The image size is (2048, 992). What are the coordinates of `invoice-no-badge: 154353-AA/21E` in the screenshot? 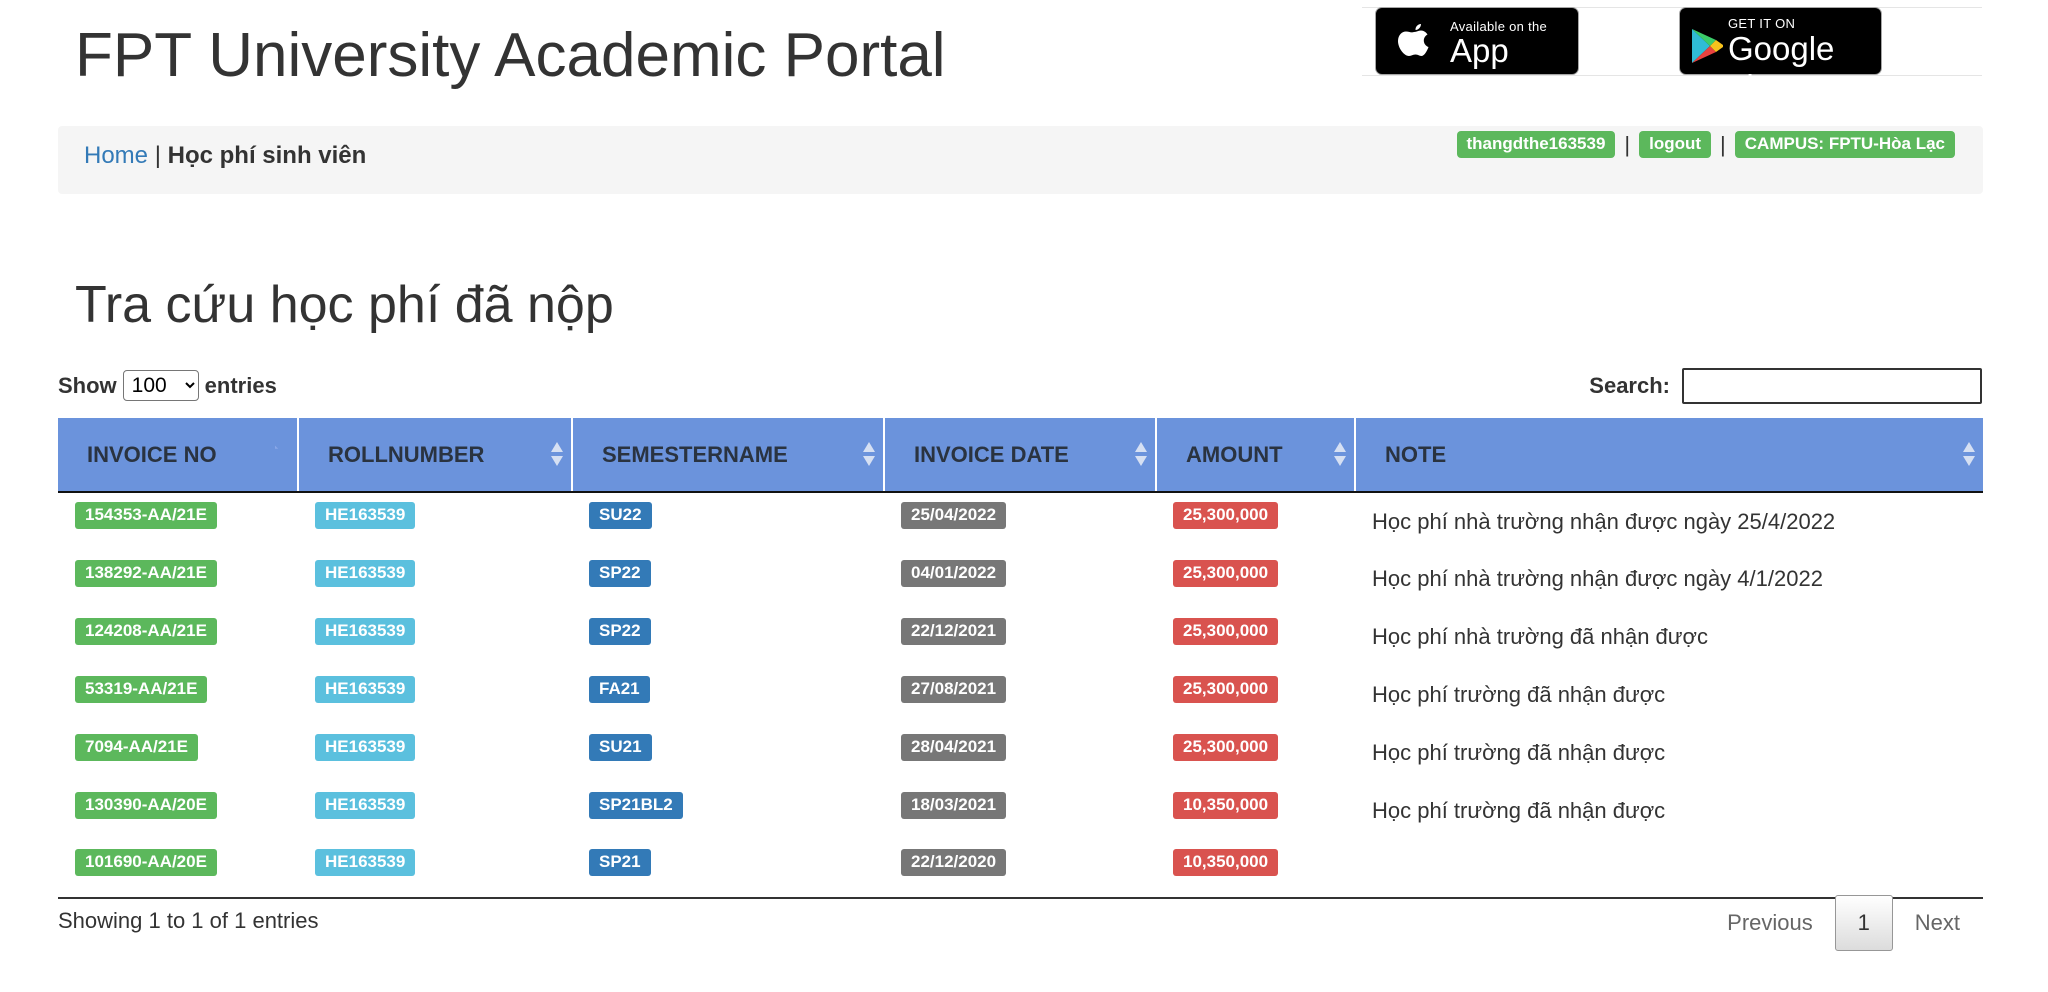 It's located at (146, 515).